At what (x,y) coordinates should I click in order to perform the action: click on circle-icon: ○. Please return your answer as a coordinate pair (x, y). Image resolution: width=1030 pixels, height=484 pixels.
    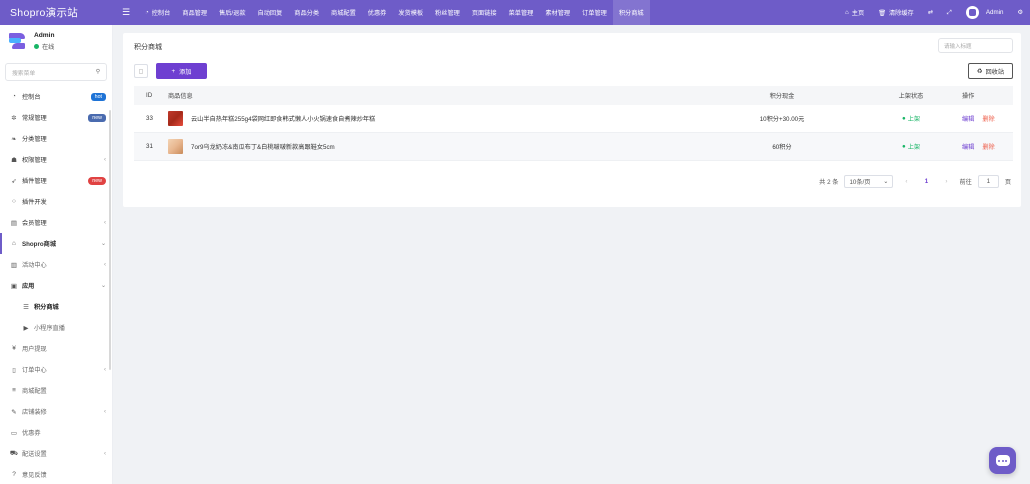
    Looking at the image, I should click on (14, 201).